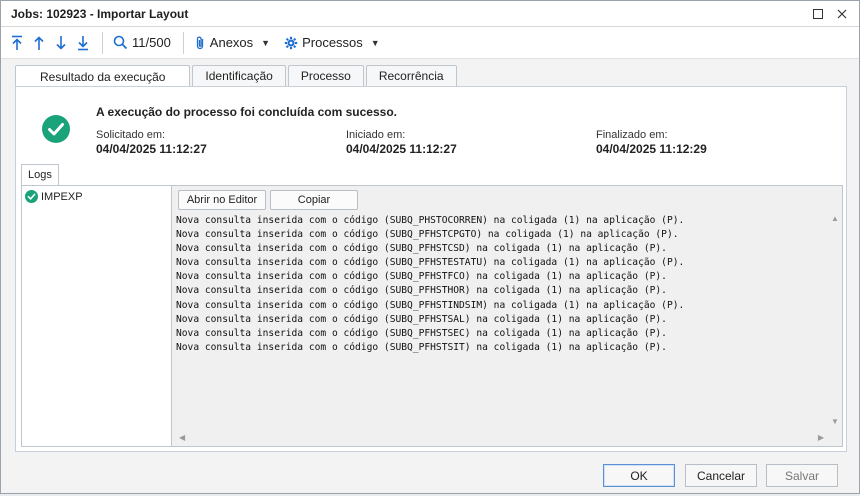 Image resolution: width=860 pixels, height=496 pixels. I want to click on tab-recurrence: Recorrência, so click(411, 75).